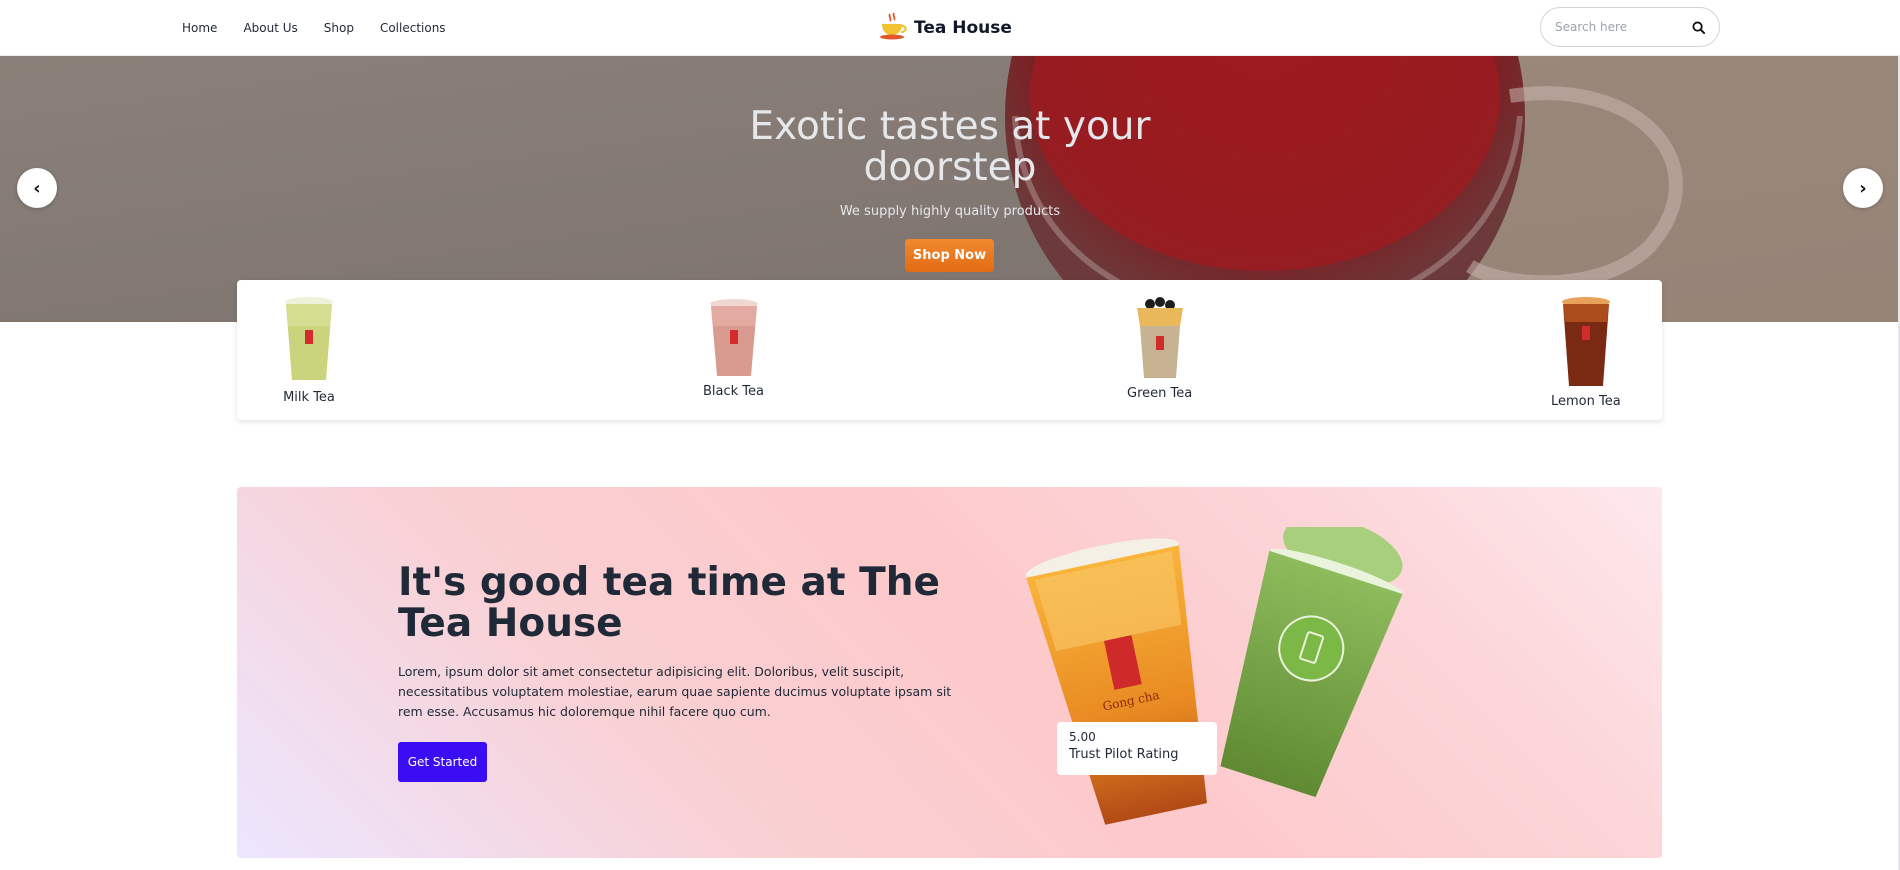 The image size is (1900, 870). I want to click on tea-cups-image: Gong cha, so click(1214, 676).